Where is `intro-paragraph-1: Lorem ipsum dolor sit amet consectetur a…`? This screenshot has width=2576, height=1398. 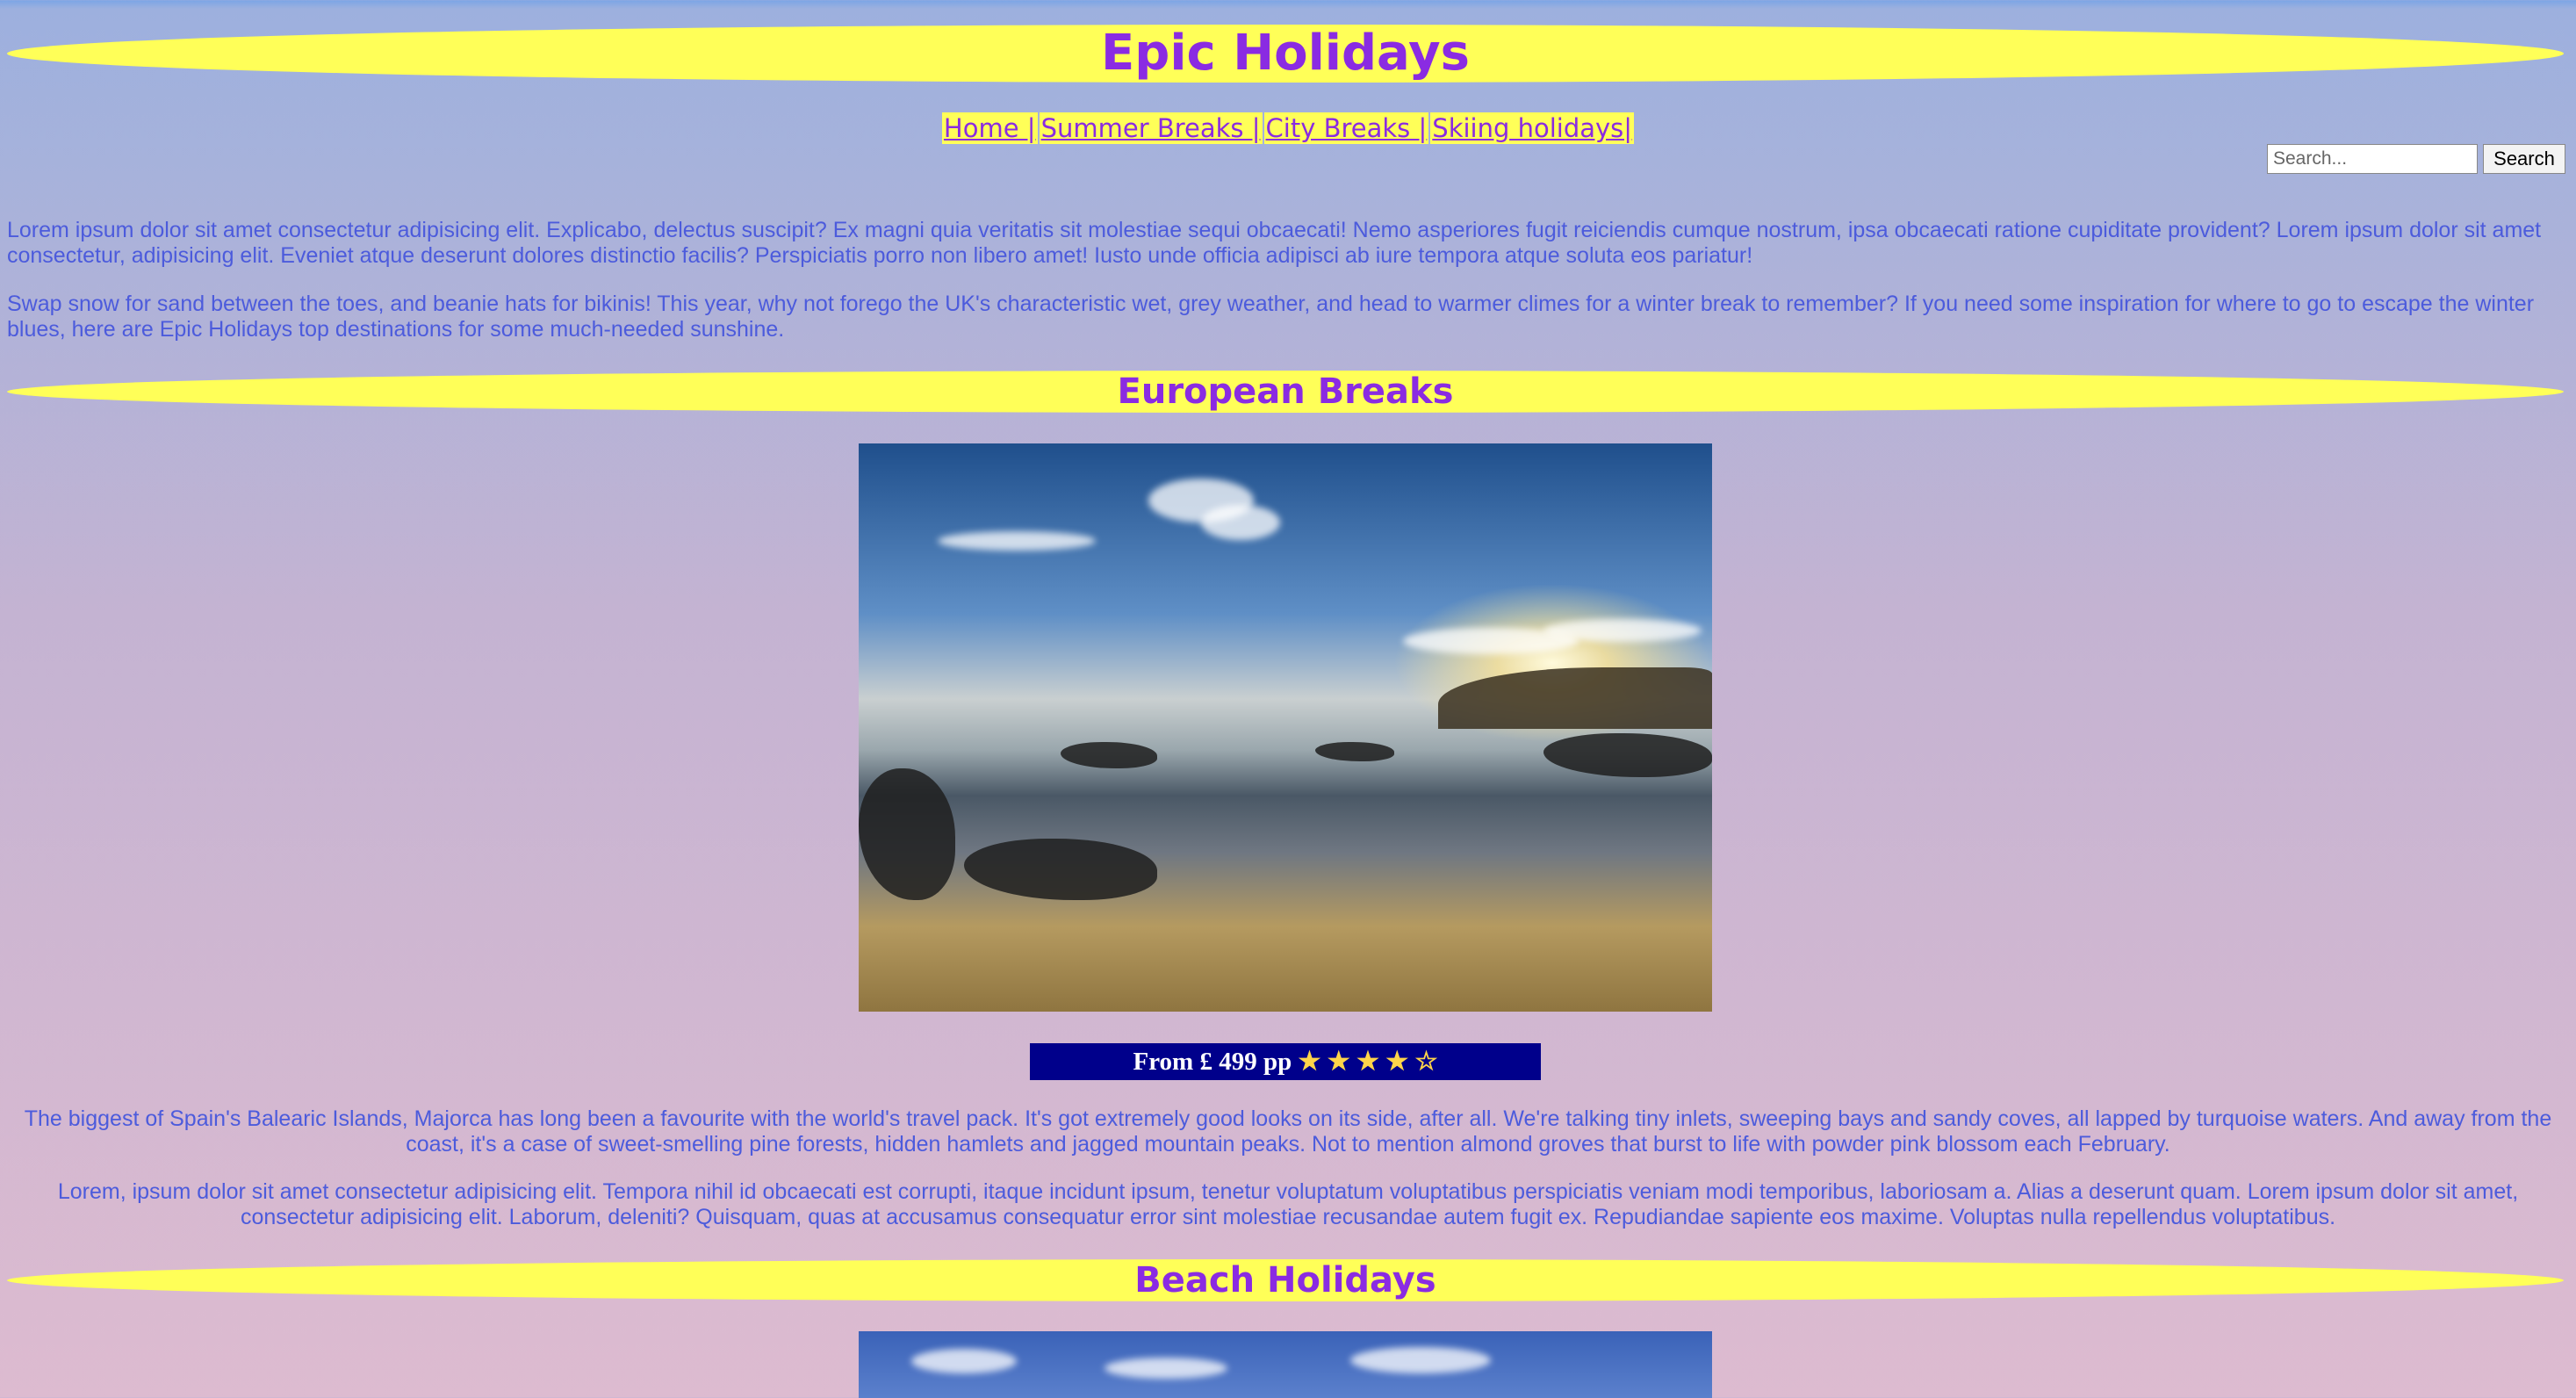 intro-paragraph-1: Lorem ipsum dolor sit amet consectetur a… is located at coordinates (1274, 243).